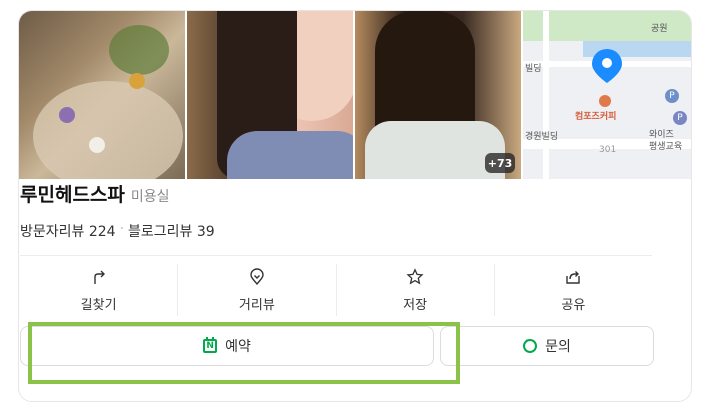 The height and width of the screenshot is (402, 702). I want to click on action-bar: 길찾기 거리뷰 저장 공유, so click(336, 290).